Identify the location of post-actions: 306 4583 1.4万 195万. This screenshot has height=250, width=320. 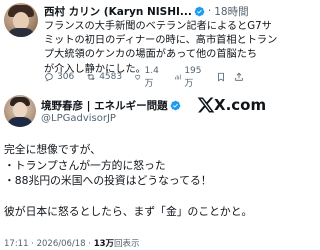
(144, 77).